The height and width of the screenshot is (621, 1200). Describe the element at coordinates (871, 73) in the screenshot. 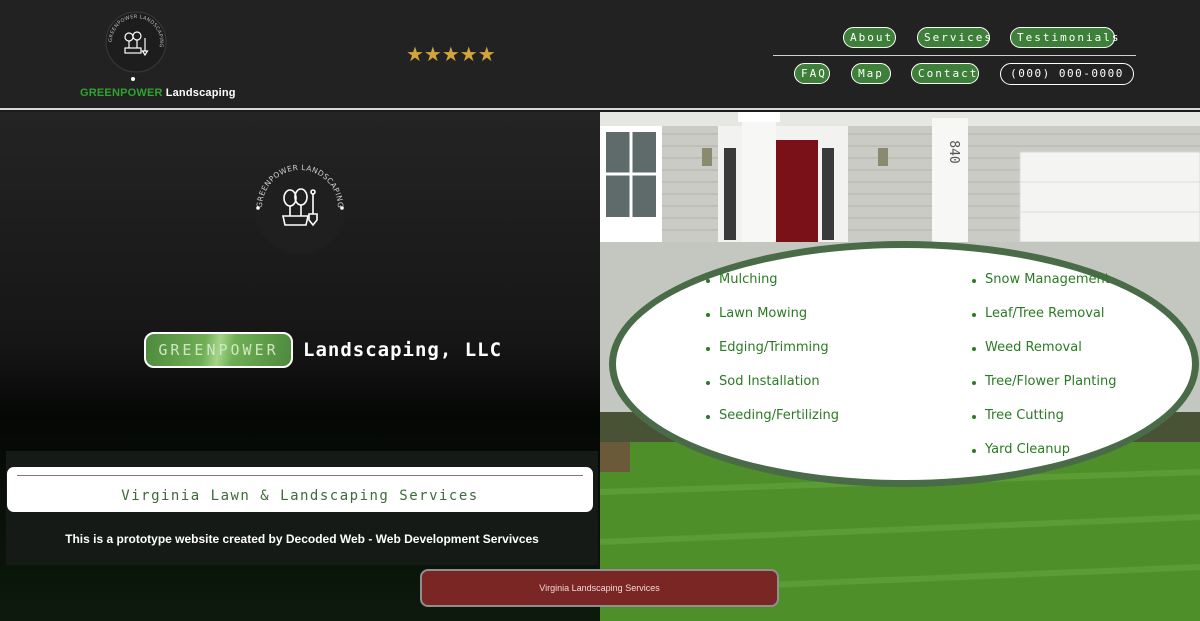

I see `nav-map-button: Map` at that location.